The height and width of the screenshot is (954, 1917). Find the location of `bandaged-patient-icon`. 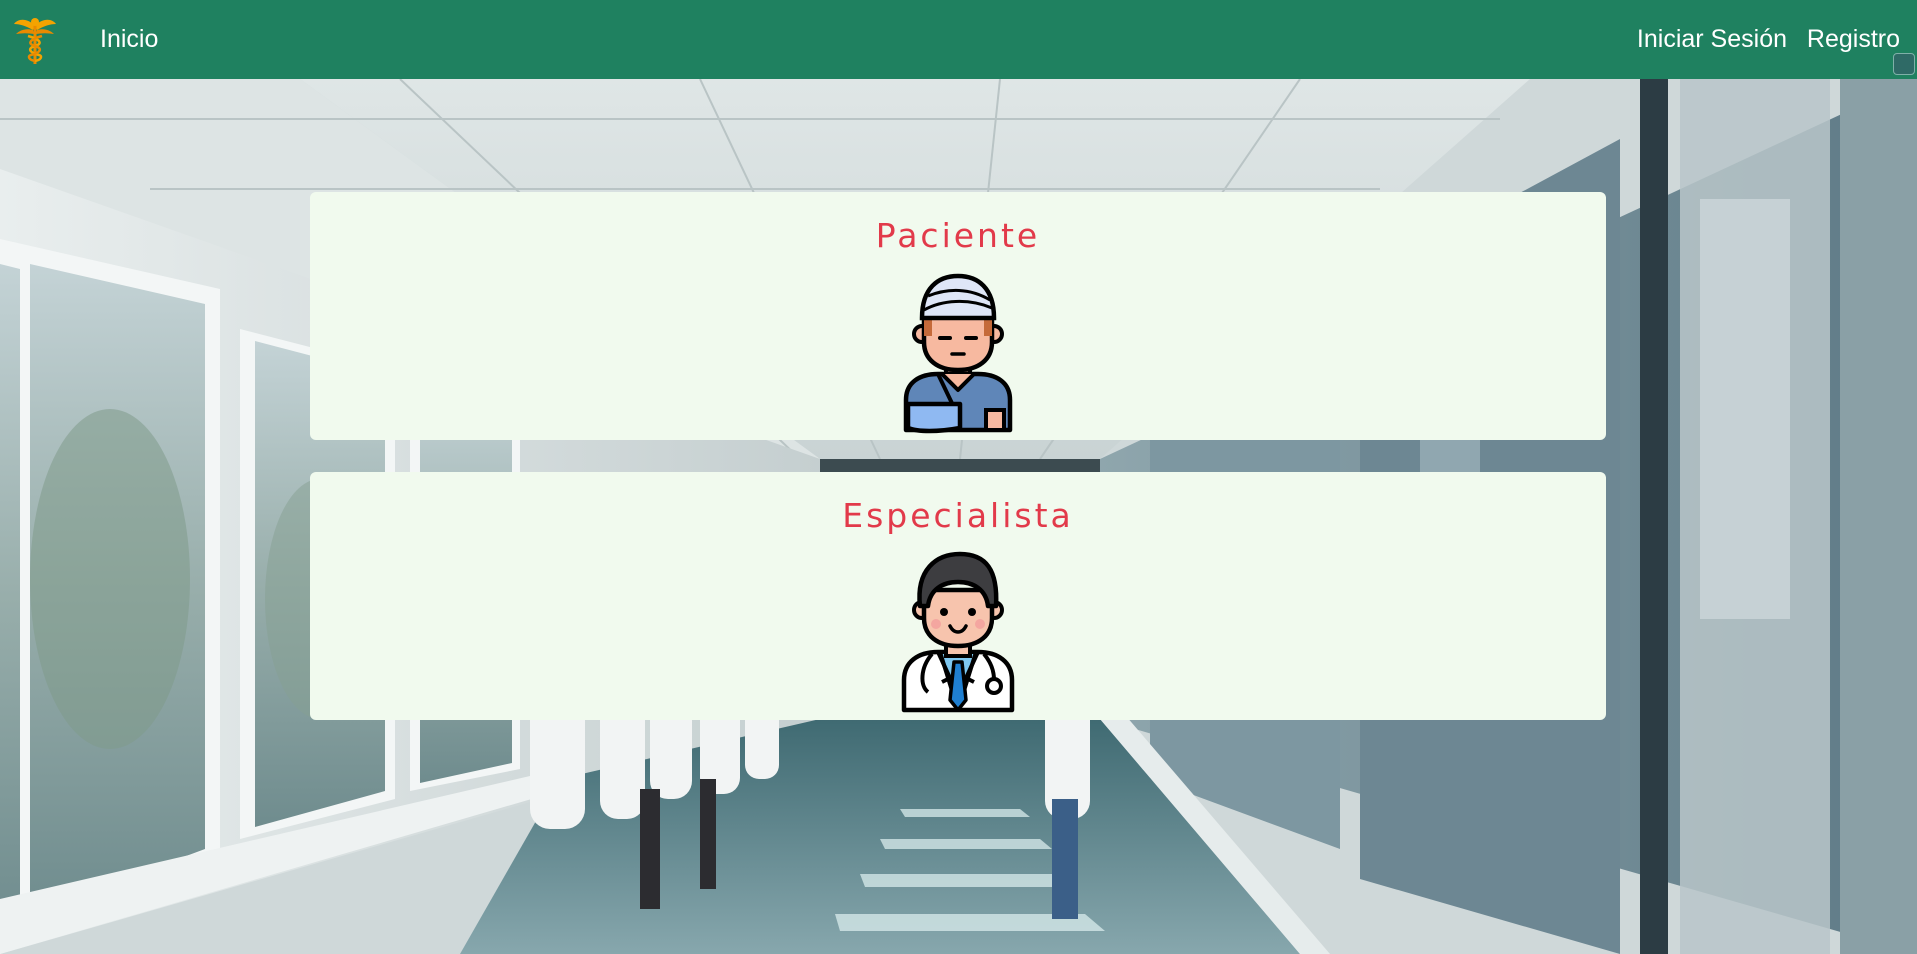

bandaged-patient-icon is located at coordinates (958, 353).